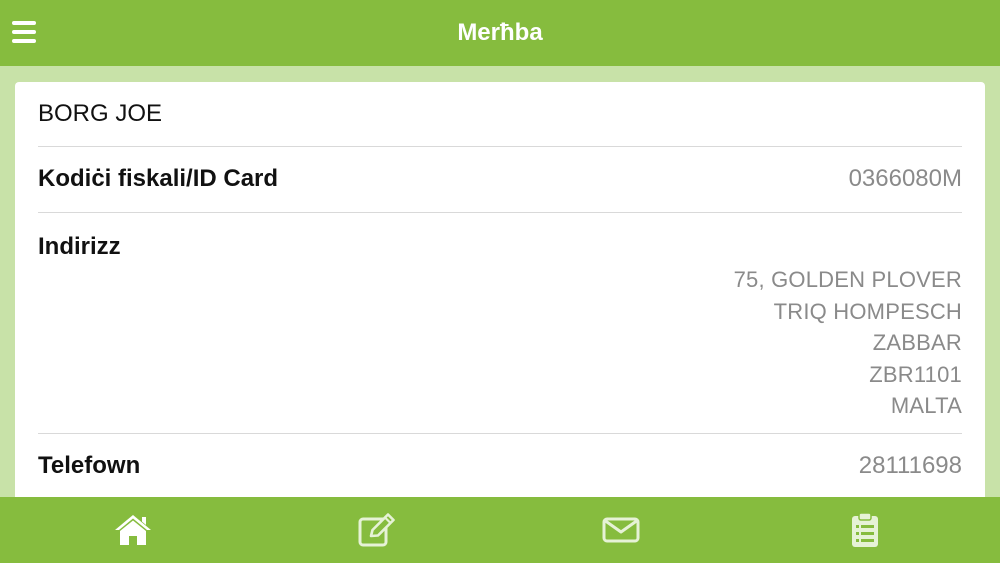  Describe the element at coordinates (158, 178) in the screenshot. I see `id-card-label: Kodiċi fiskali/ID Card` at that location.